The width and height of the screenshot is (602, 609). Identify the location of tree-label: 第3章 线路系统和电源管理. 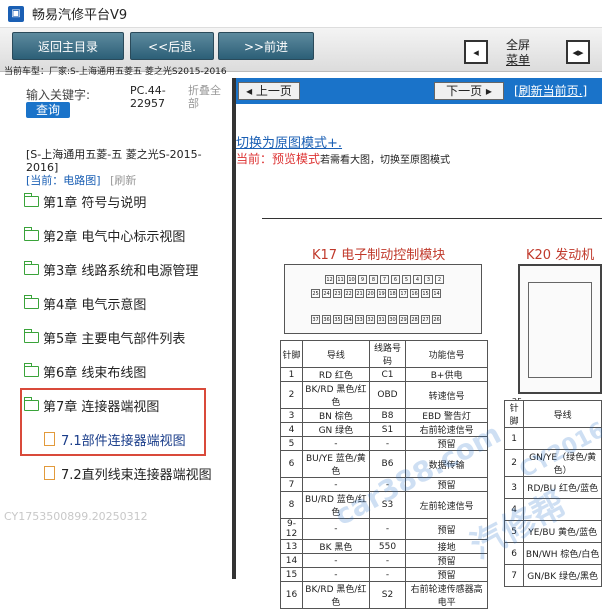
(121, 271).